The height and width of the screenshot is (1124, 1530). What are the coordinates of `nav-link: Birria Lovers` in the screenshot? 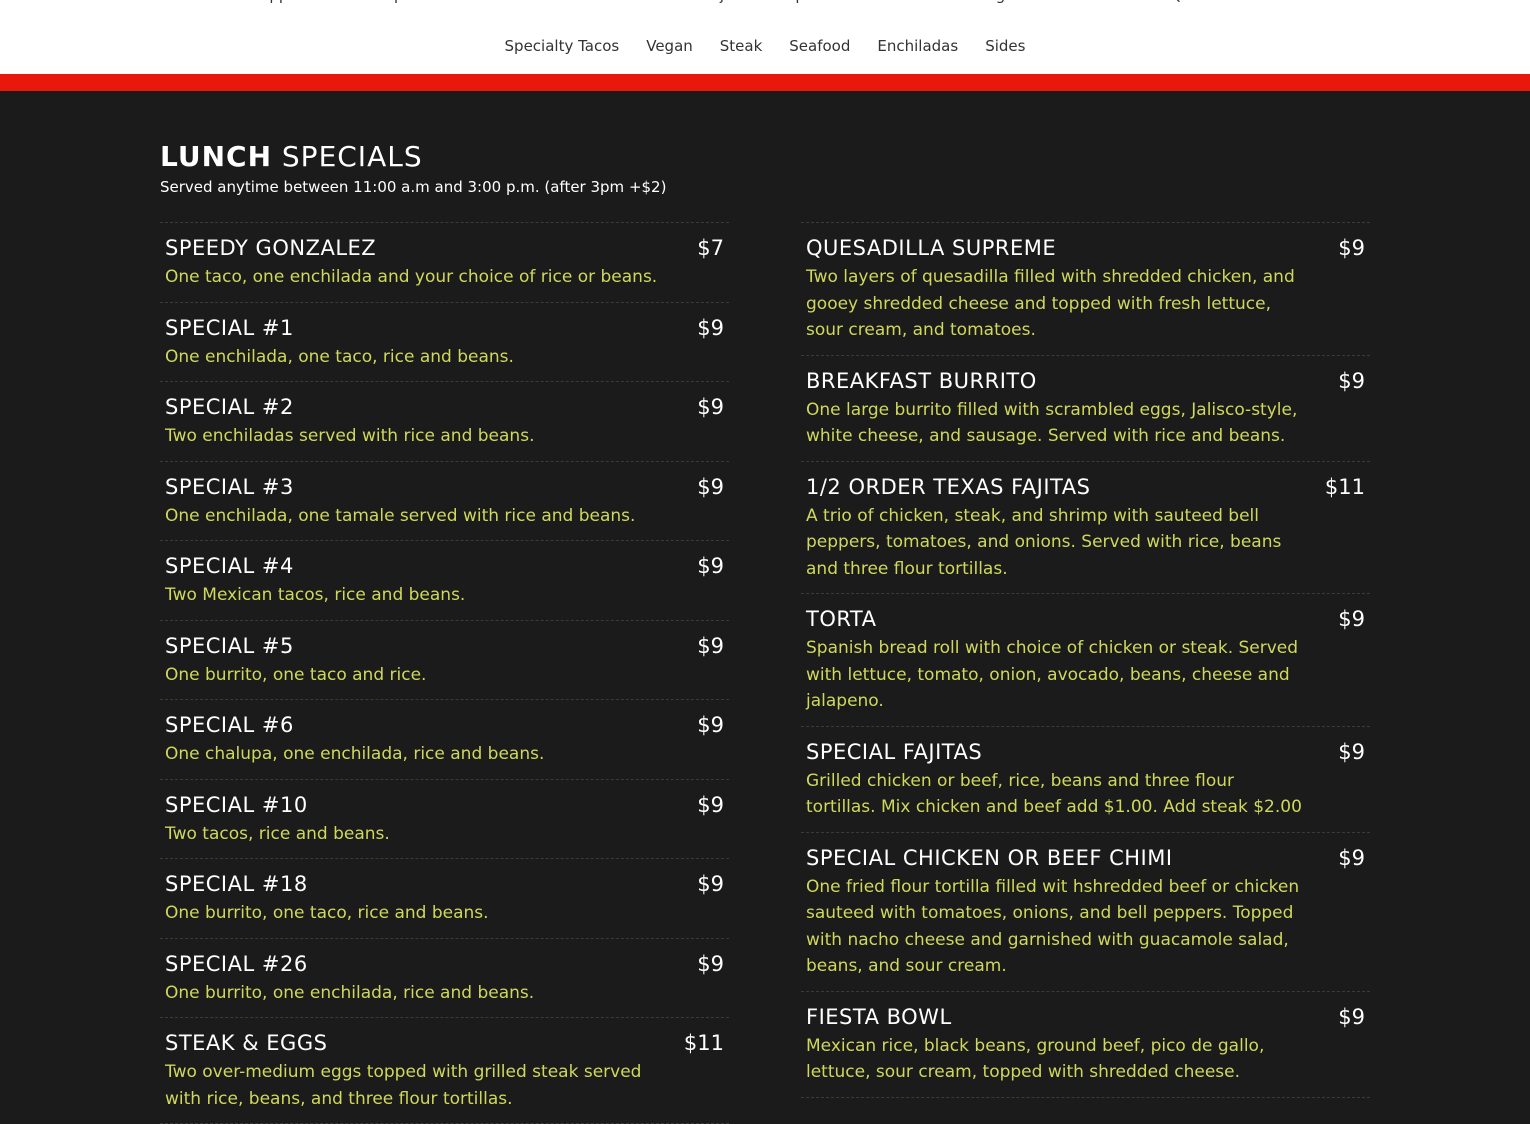 It's located at (1096, 2).